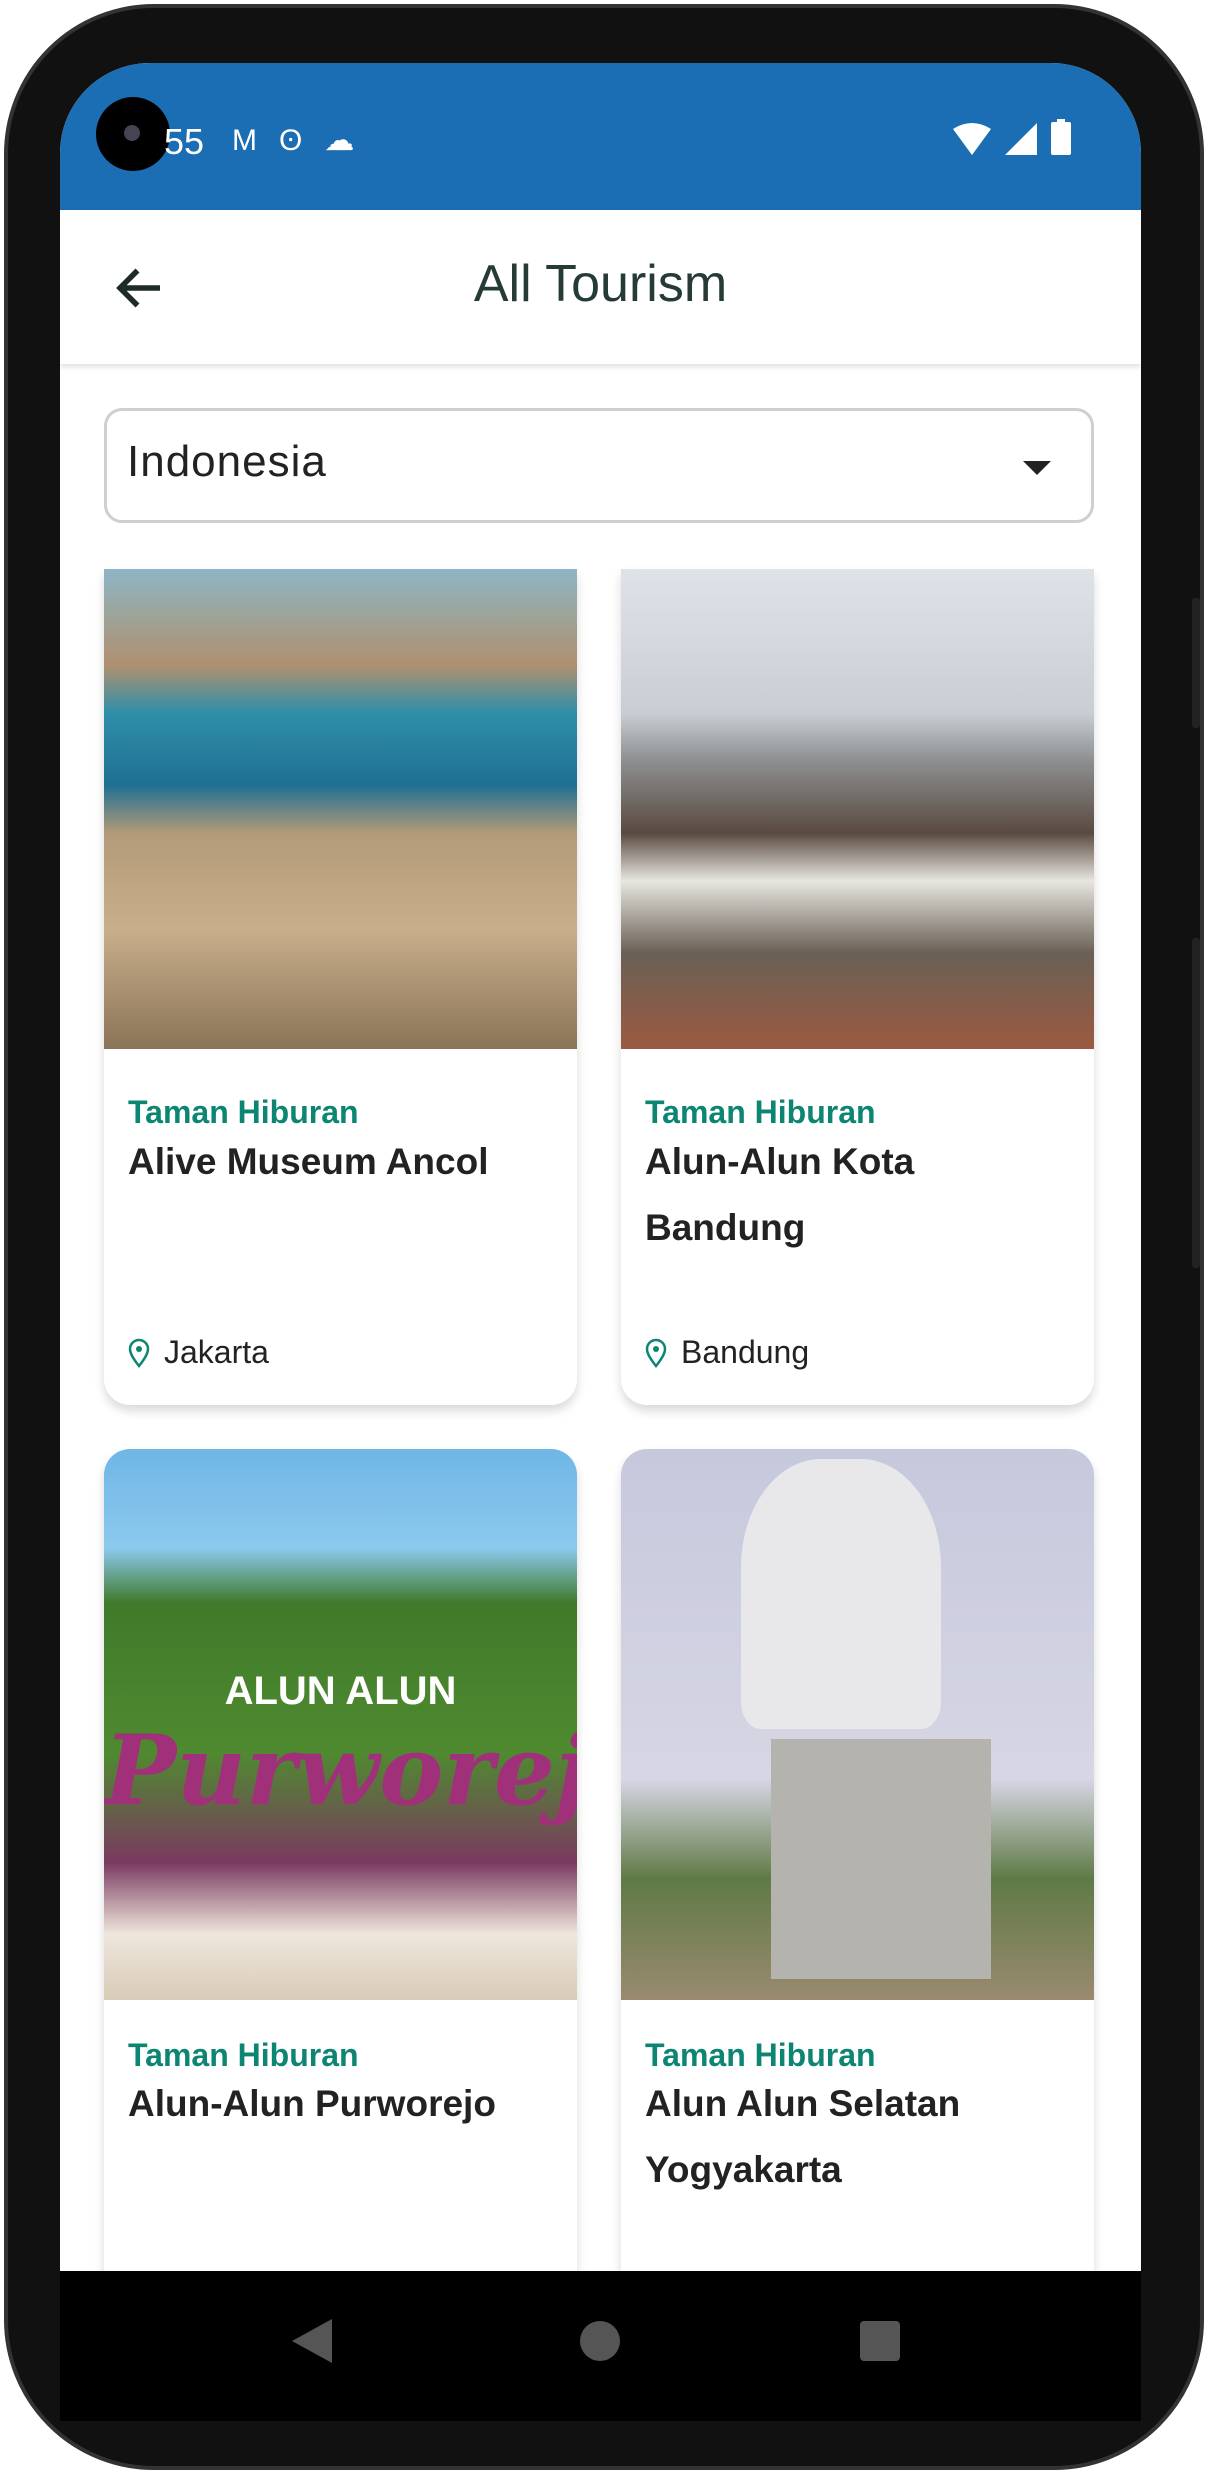  What do you see at coordinates (1061, 137) in the screenshot?
I see `battery-icon` at bounding box center [1061, 137].